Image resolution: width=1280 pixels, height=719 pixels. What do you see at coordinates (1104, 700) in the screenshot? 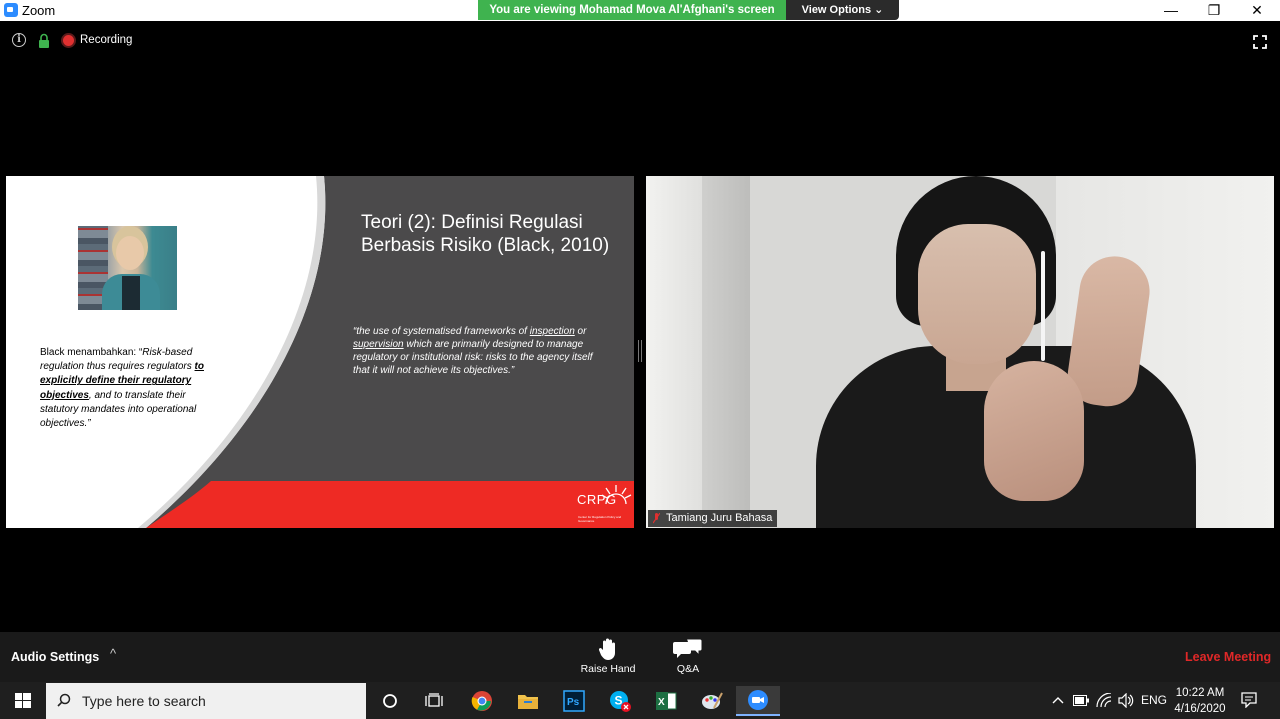
I see `wifi-icon` at bounding box center [1104, 700].